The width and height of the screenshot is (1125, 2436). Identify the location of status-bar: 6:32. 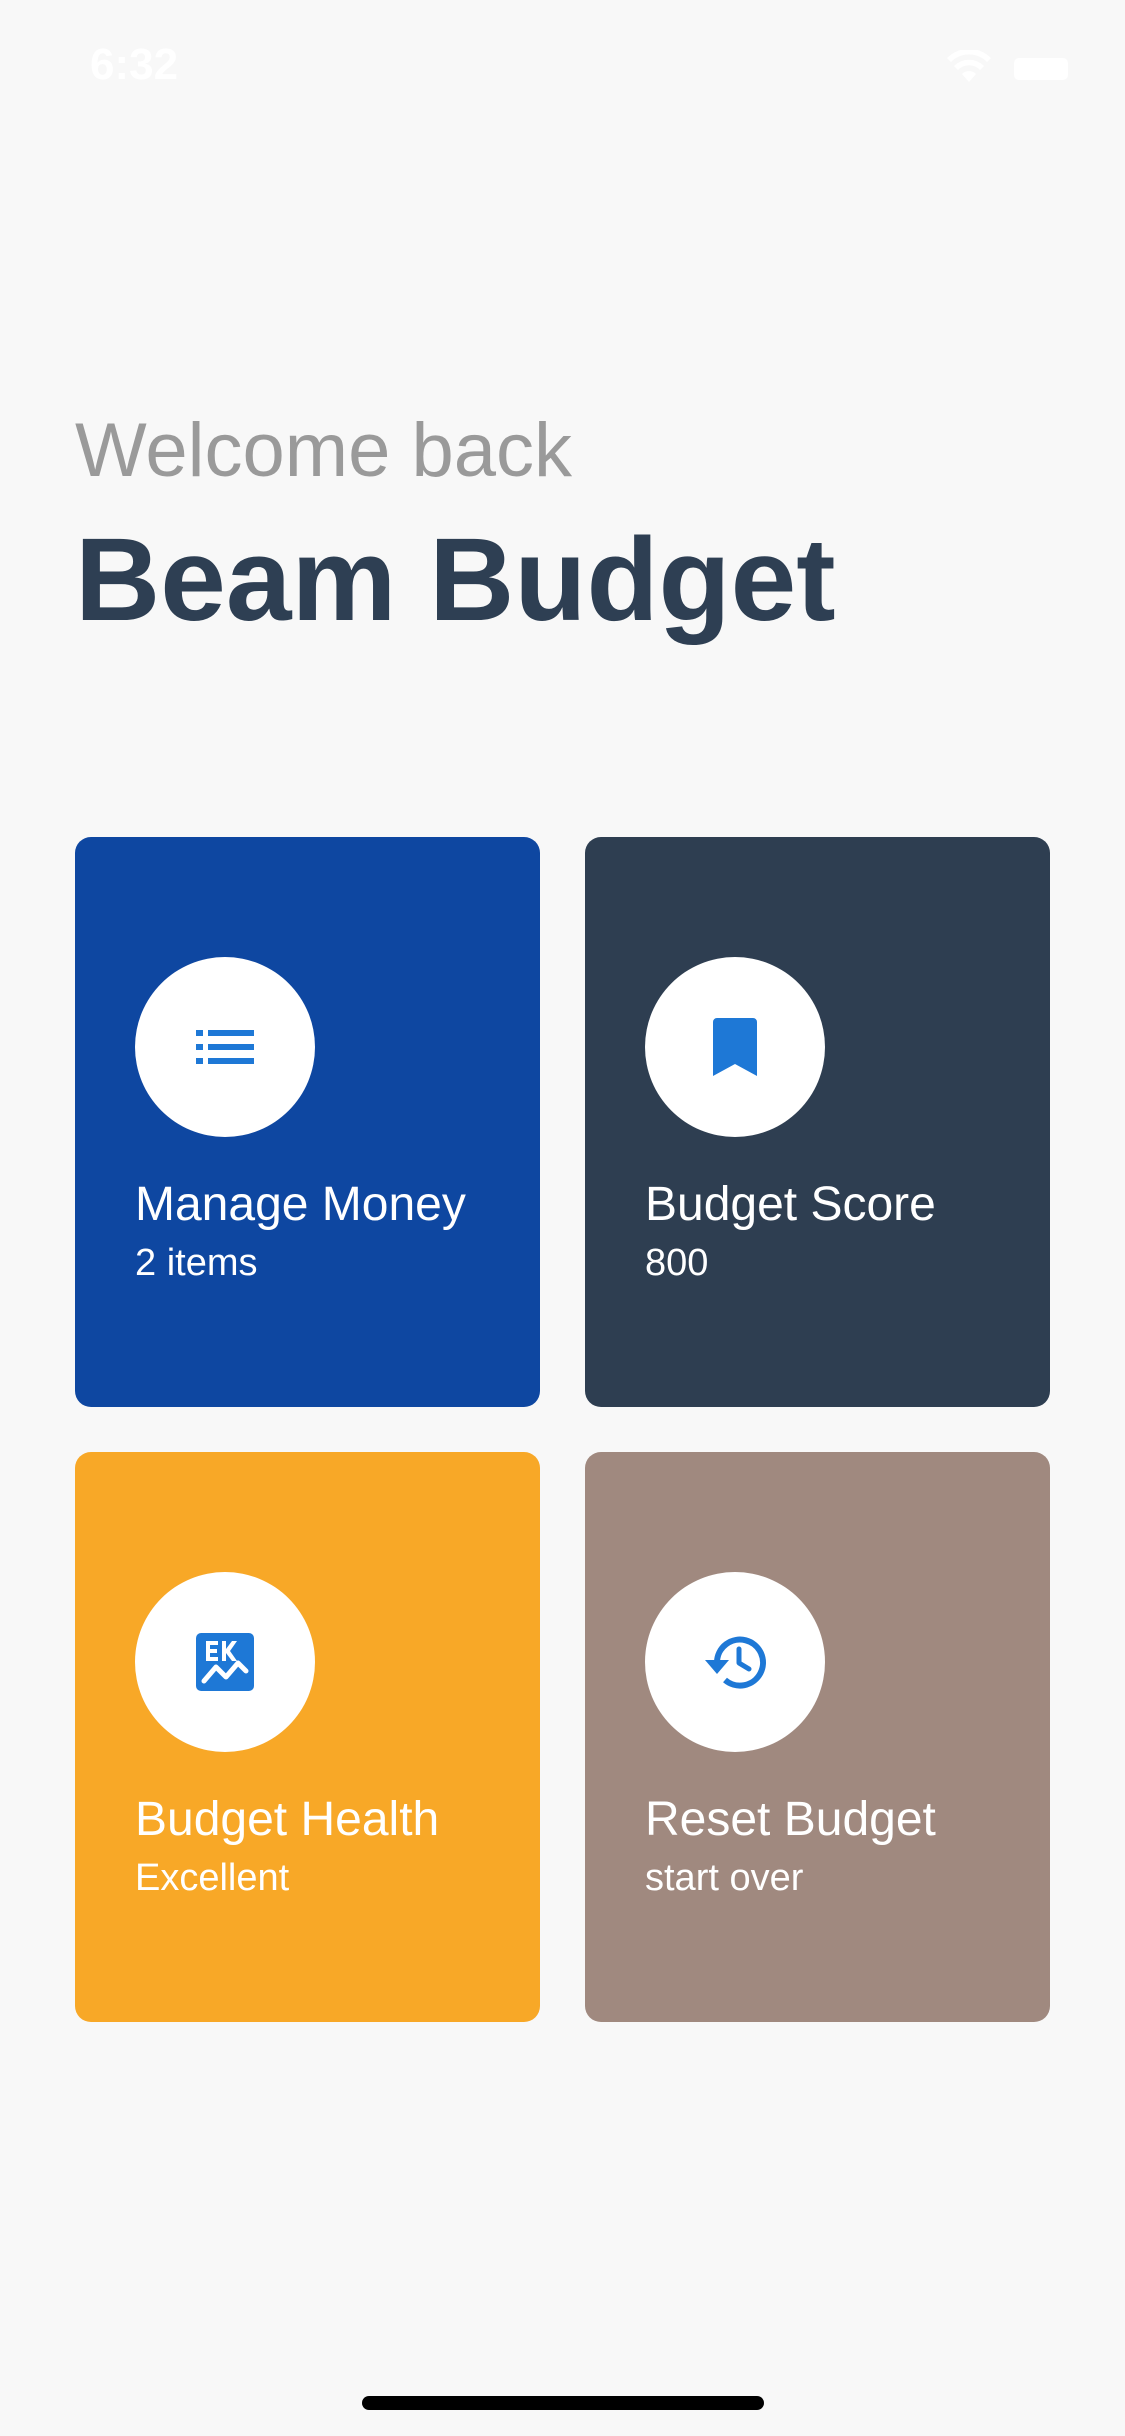
(562, 66).